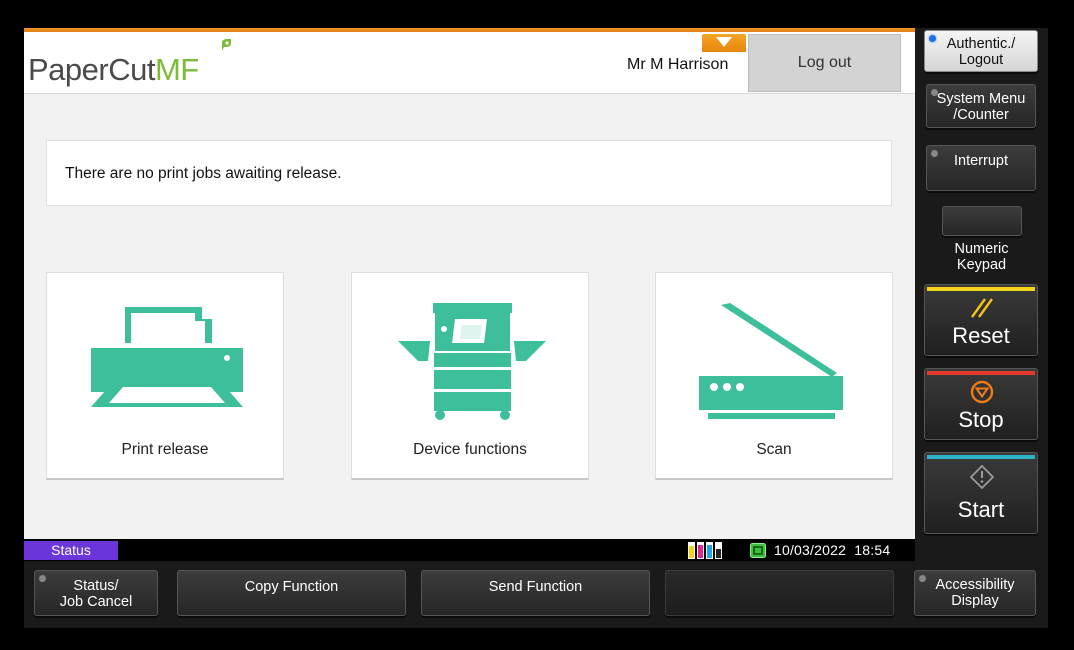  What do you see at coordinates (981, 44) in the screenshot?
I see `auth-label-line1: Authentic./` at bounding box center [981, 44].